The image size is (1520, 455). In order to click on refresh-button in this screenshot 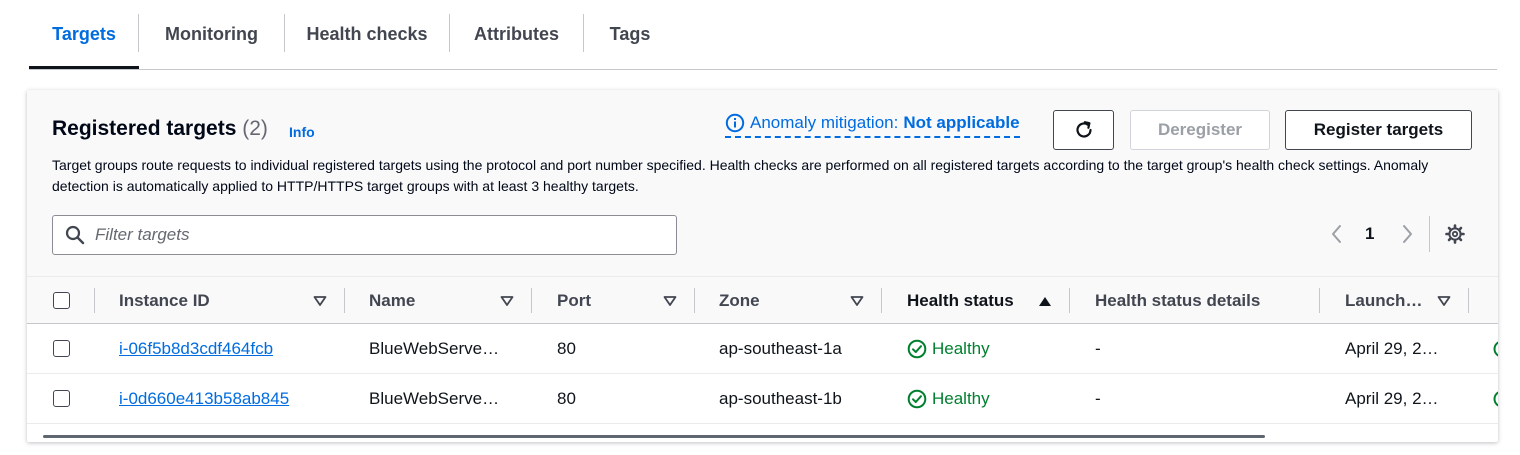, I will do `click(1083, 130)`.